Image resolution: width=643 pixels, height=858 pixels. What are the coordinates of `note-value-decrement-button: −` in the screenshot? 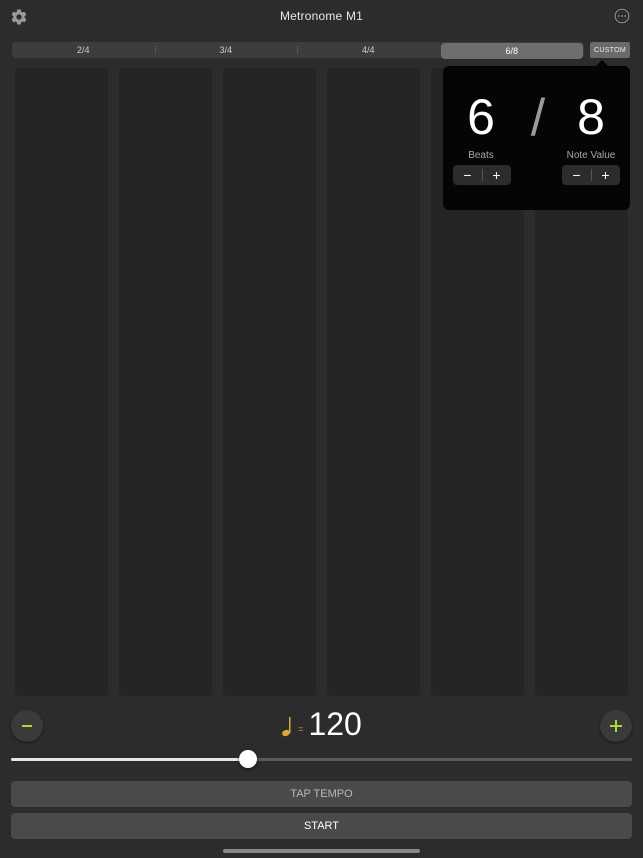 It's located at (576, 175).